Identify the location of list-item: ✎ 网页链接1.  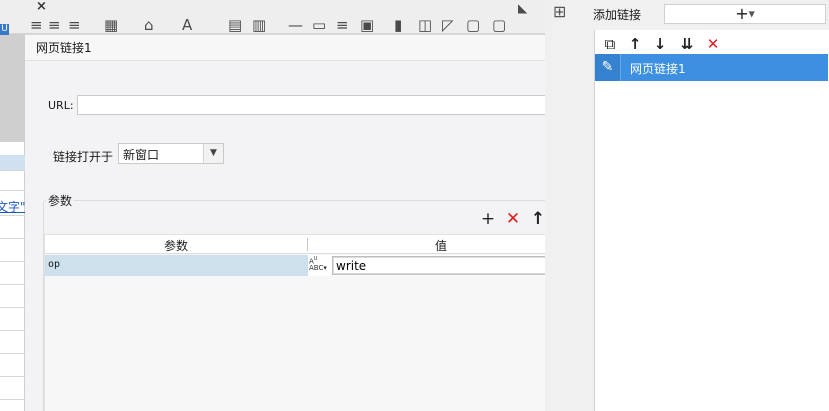
(711, 67).